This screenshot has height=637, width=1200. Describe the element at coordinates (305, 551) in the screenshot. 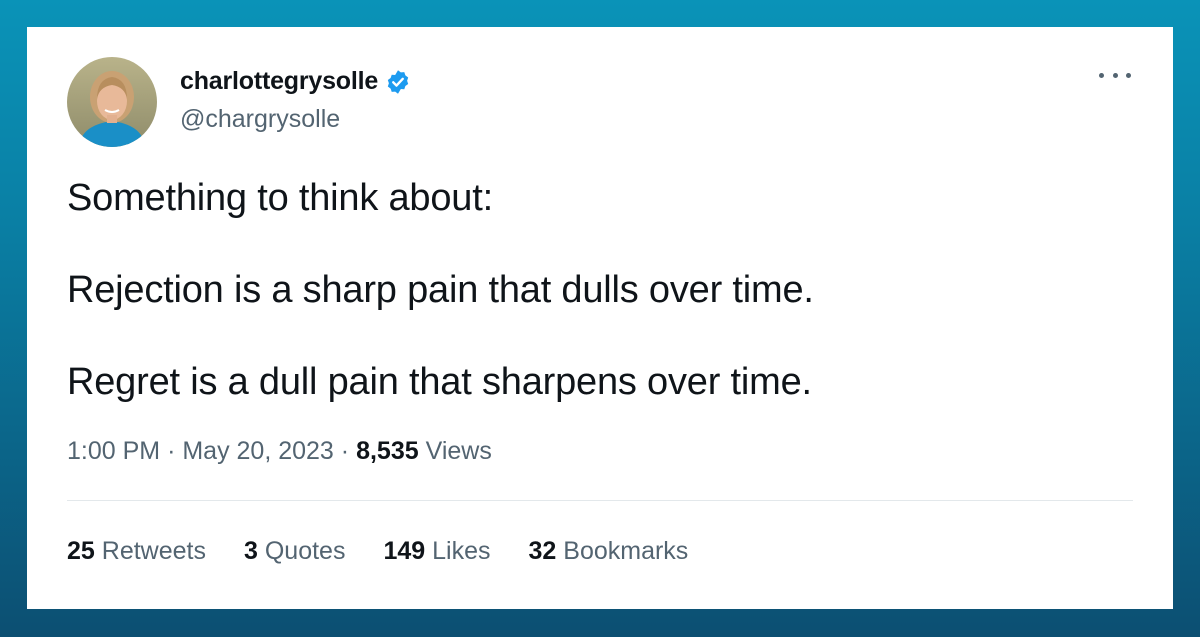

I see `stat-label: Quotes` at that location.